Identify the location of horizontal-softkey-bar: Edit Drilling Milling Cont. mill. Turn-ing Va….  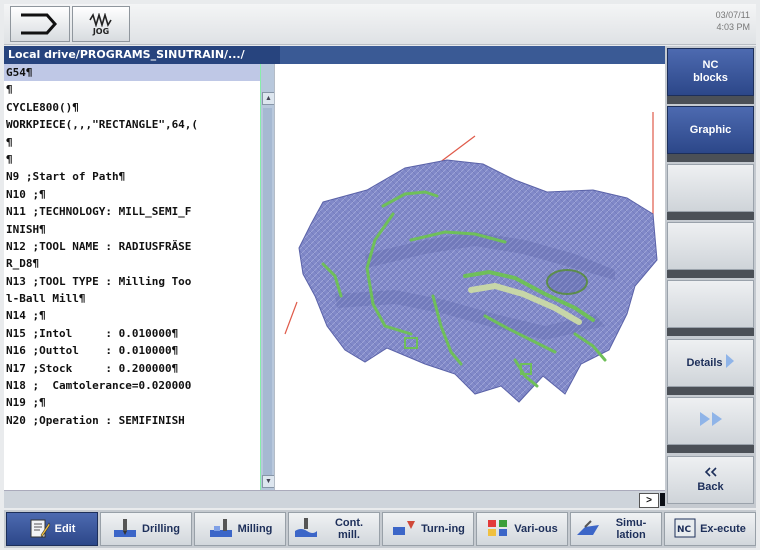
(380, 529).